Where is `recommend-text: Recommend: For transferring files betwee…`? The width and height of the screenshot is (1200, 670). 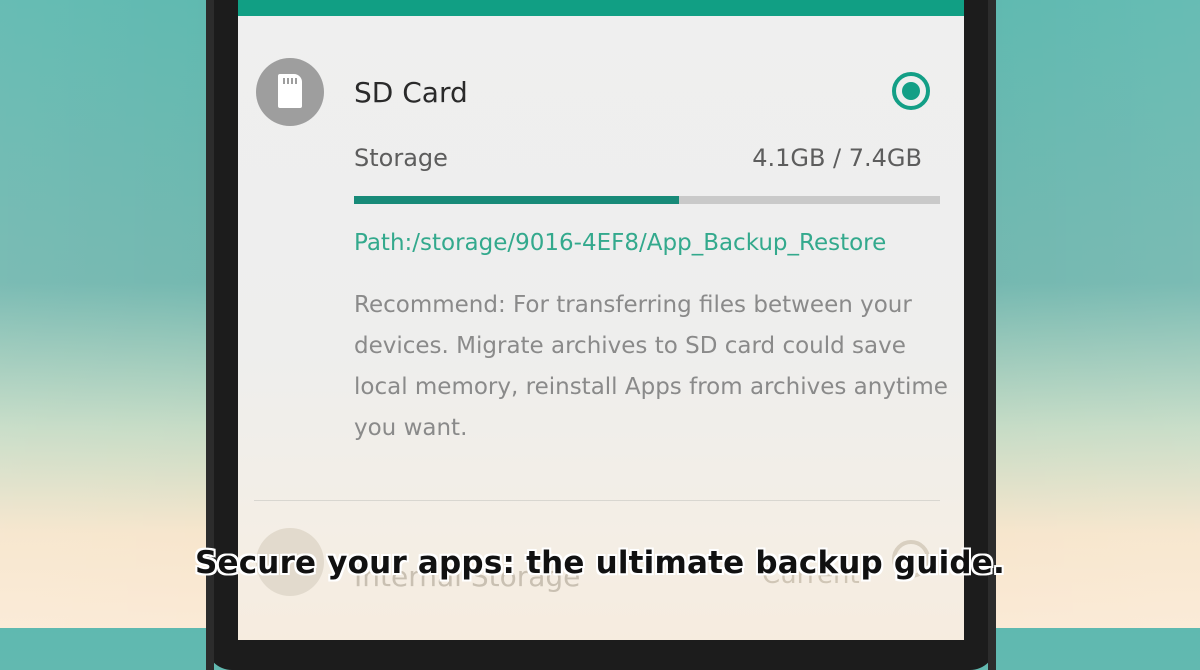
recommend-text: Recommend: For transferring files betwee… is located at coordinates (651, 366).